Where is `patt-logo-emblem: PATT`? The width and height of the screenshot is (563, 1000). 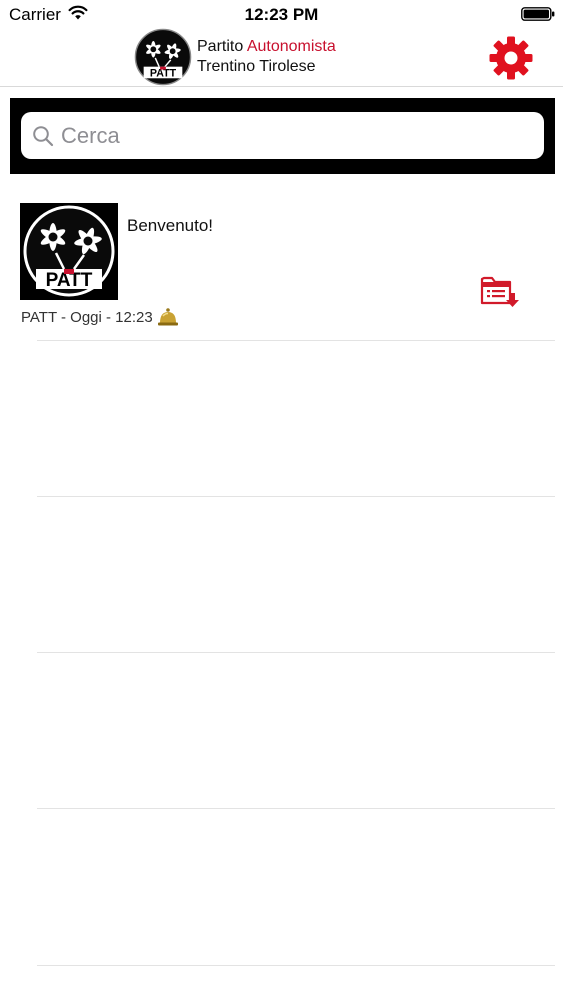
patt-logo-emblem: PATT is located at coordinates (163, 57).